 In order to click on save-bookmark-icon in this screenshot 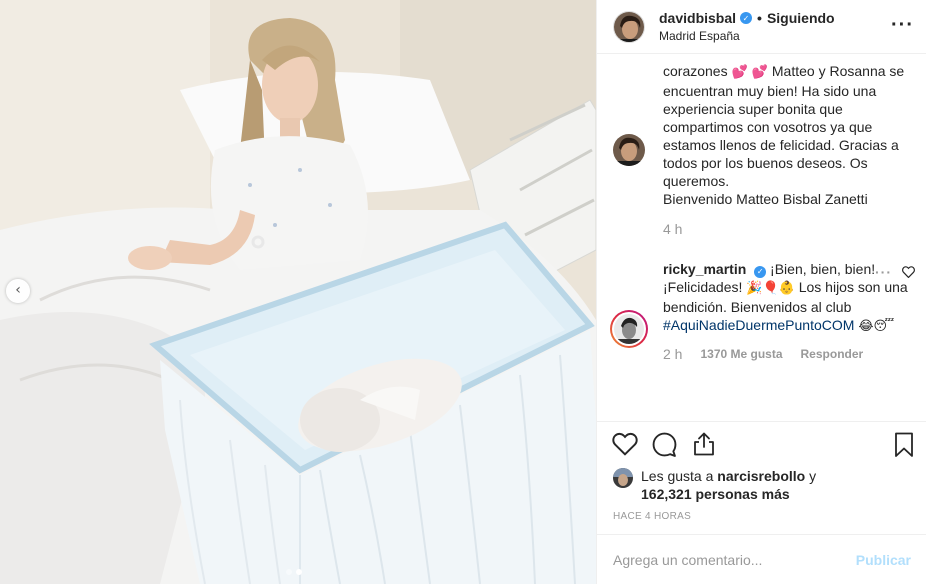, I will do `click(904, 445)`.